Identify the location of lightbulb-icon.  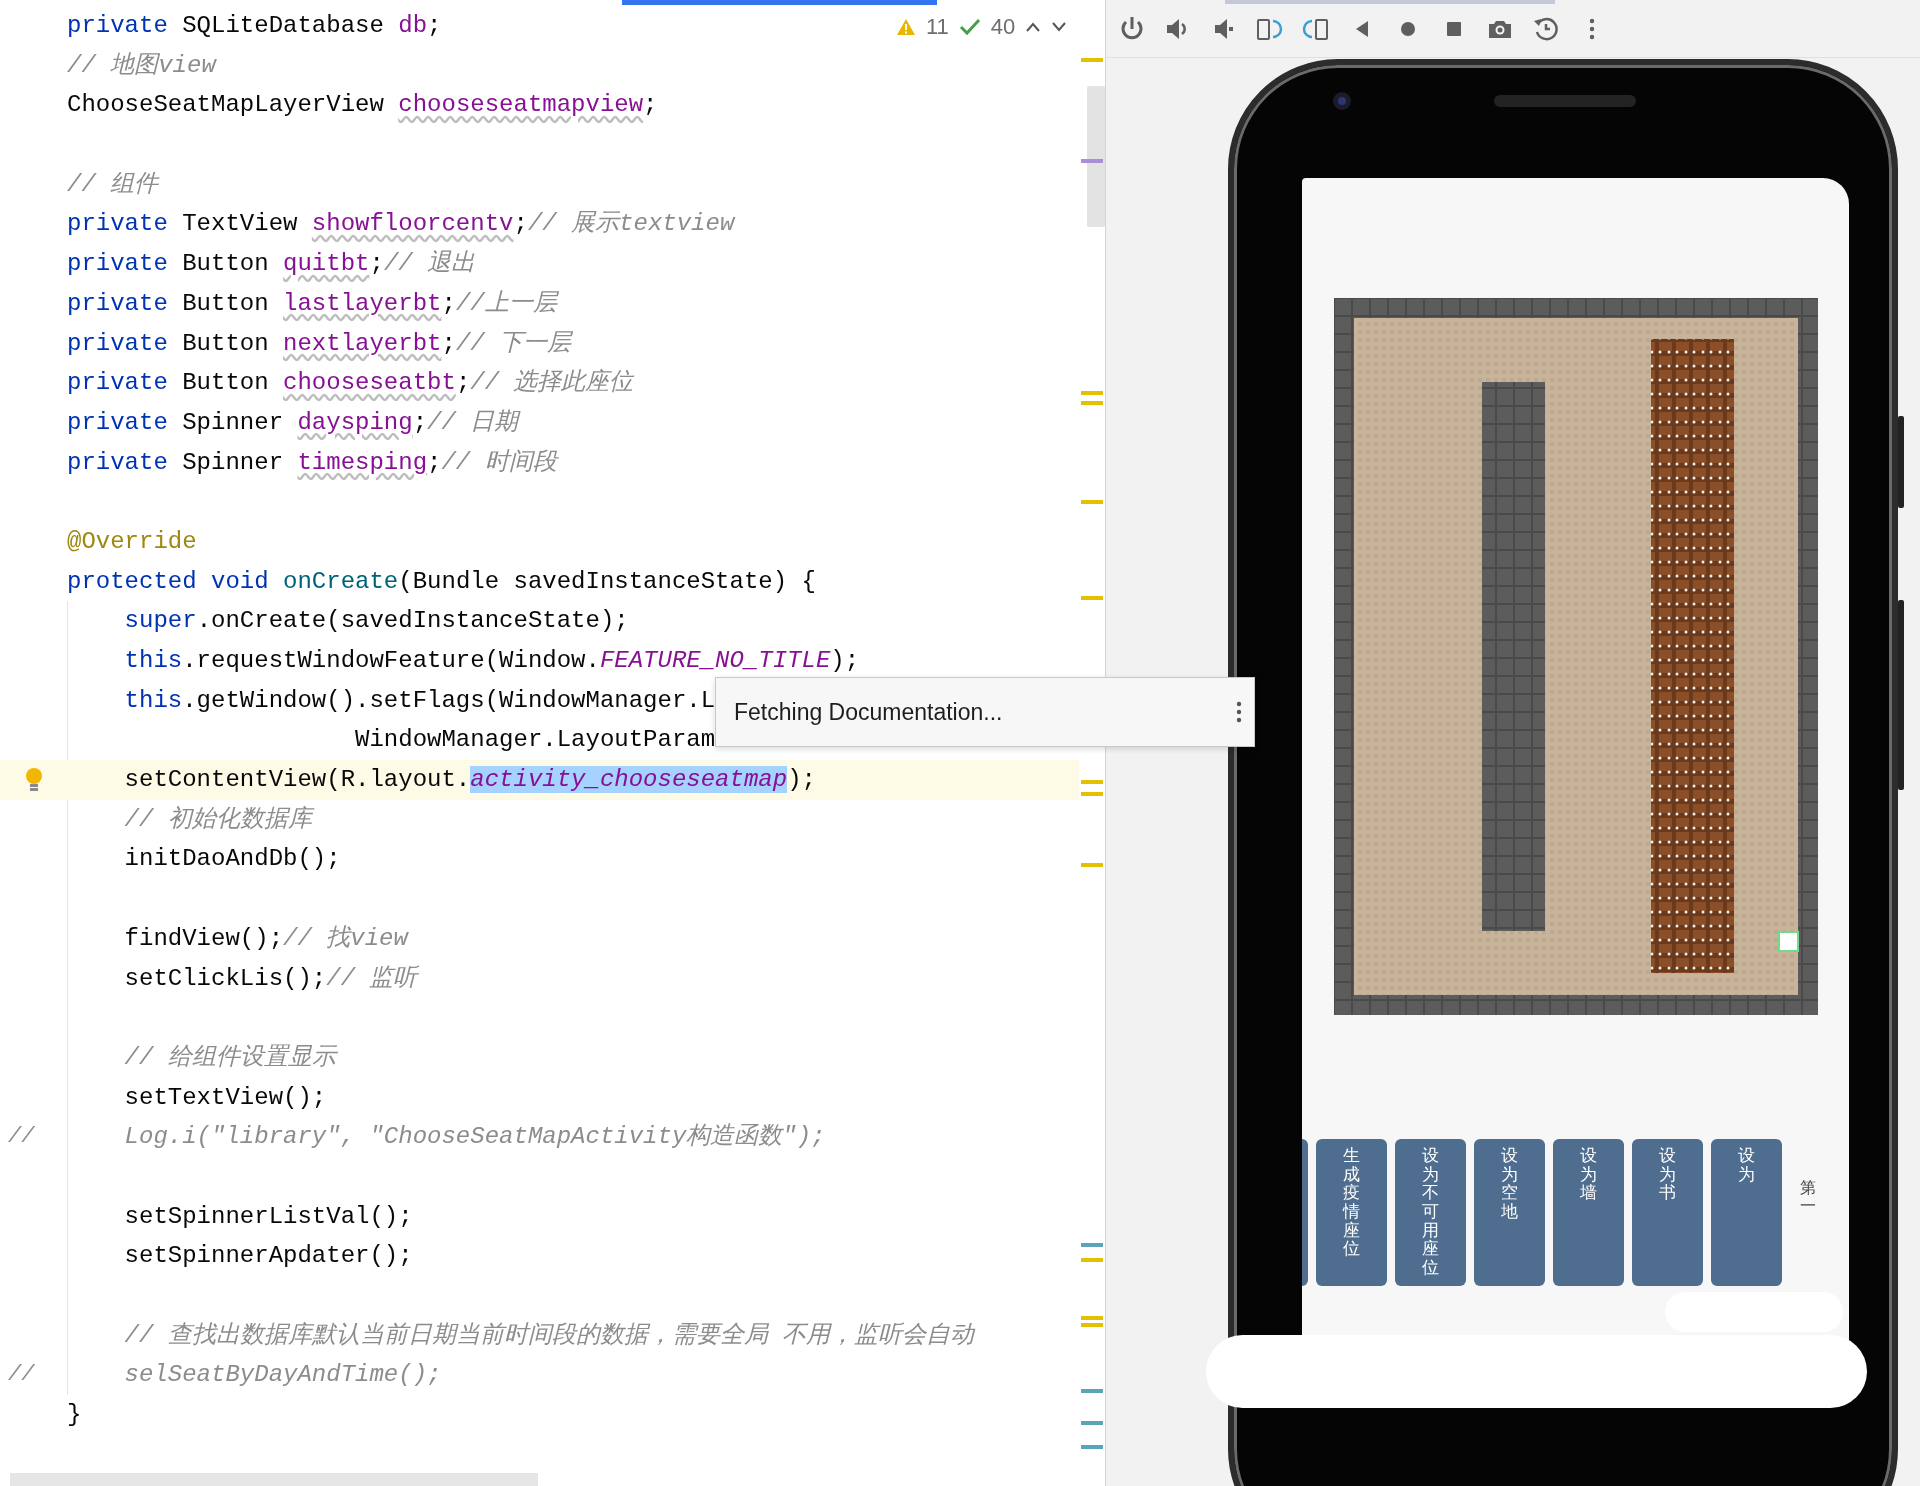
(34, 779).